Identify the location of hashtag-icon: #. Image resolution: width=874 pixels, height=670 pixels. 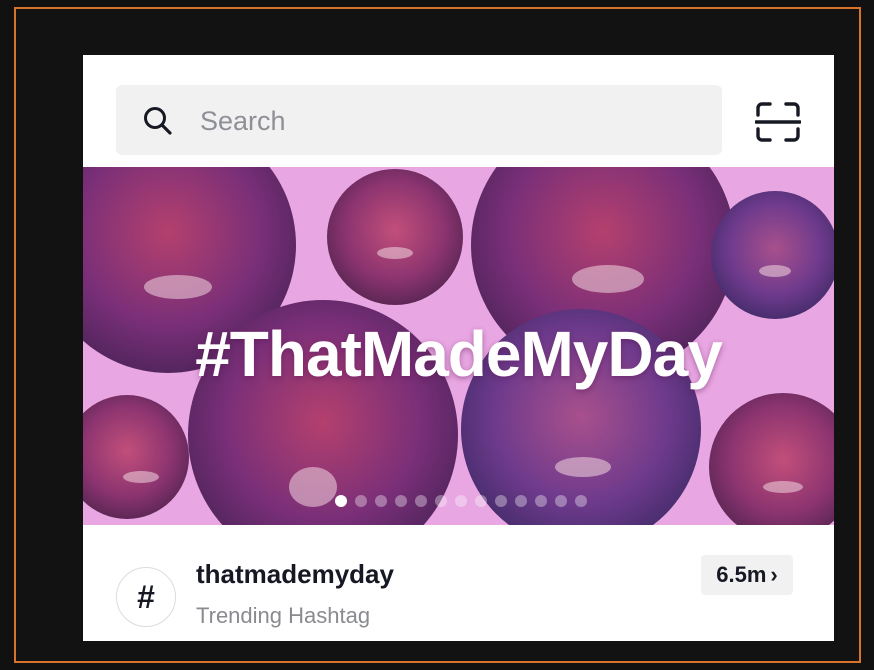
(146, 597).